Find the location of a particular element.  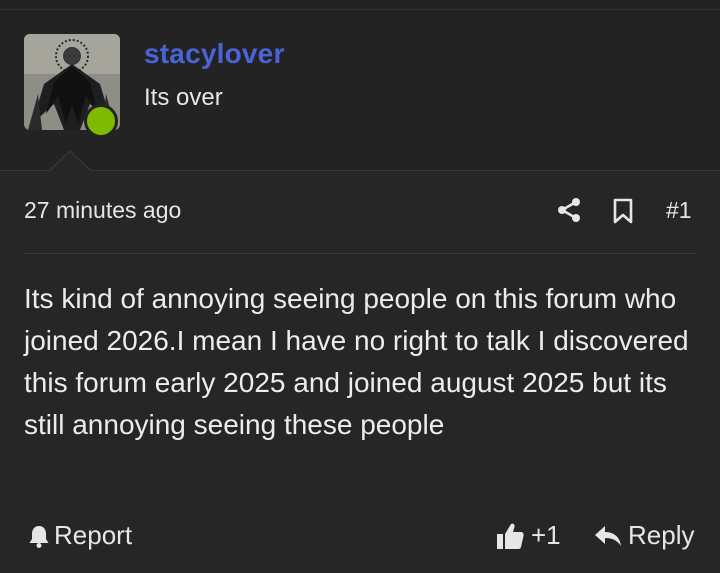

thumbs-up-icon is located at coordinates (510, 536).